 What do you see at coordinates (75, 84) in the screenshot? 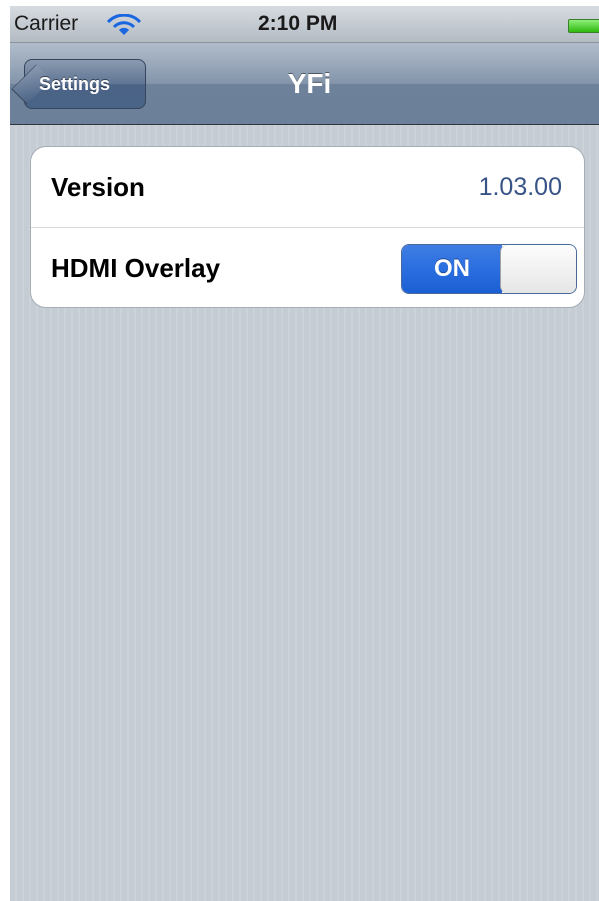
I see `back-button-label: Settings` at bounding box center [75, 84].